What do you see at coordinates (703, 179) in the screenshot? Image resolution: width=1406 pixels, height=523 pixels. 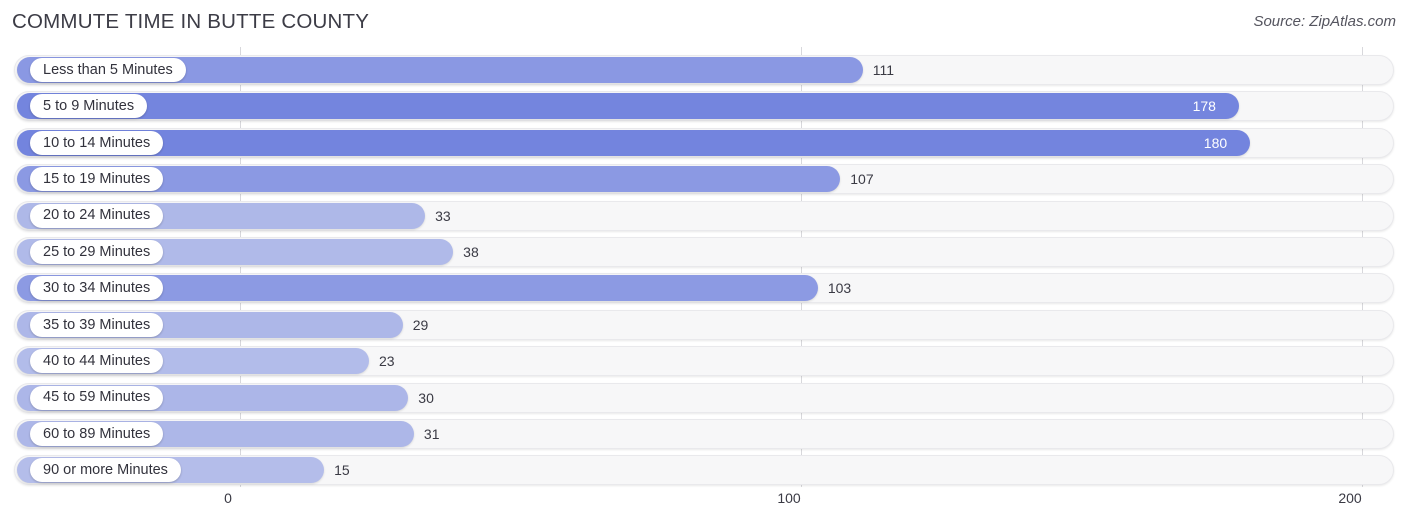 I see `bar-row: 15 to 19 Minutes 107` at bounding box center [703, 179].